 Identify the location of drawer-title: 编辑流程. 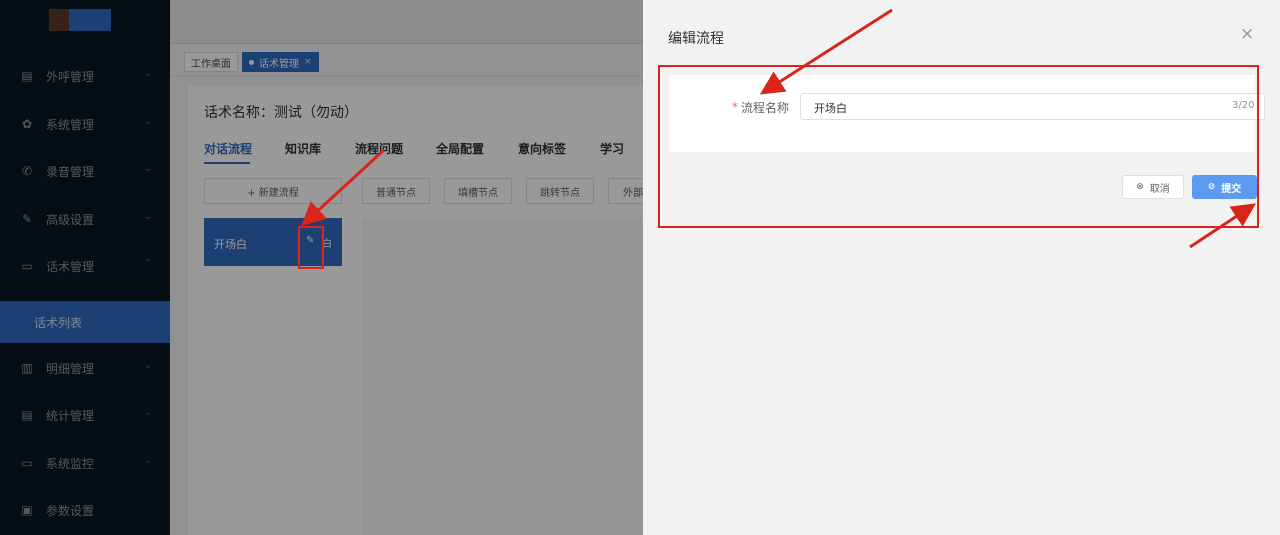
(696, 39).